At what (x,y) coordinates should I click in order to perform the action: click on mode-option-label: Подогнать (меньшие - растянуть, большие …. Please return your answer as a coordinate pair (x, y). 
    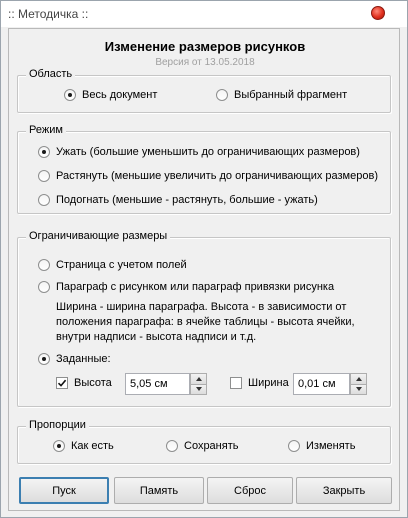
    Looking at the image, I should click on (187, 200).